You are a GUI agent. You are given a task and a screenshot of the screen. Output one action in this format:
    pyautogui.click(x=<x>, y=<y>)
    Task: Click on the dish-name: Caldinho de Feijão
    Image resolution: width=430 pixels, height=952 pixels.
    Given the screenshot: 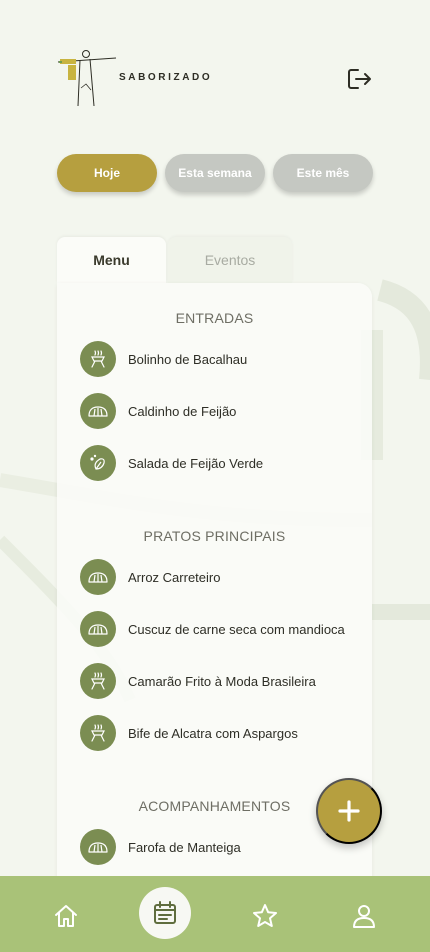 What is the action you would take?
    pyautogui.click(x=182, y=411)
    